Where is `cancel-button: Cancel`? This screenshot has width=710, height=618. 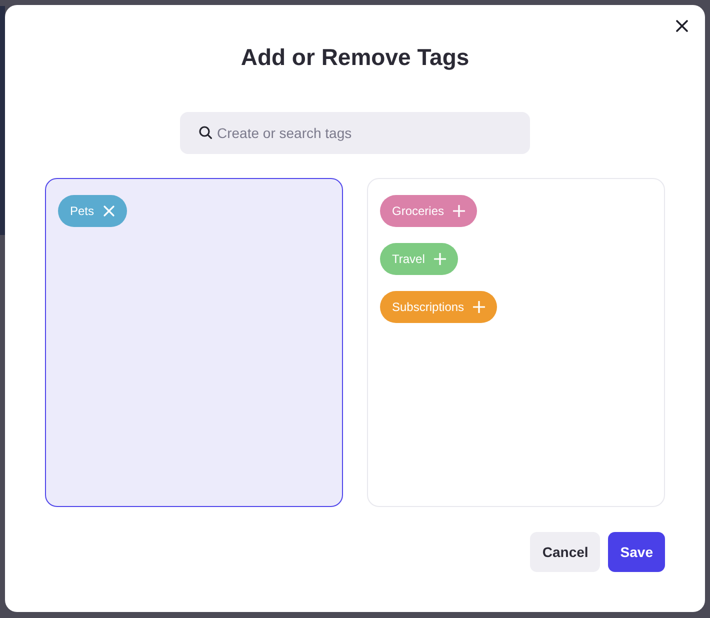
cancel-button: Cancel is located at coordinates (565, 552).